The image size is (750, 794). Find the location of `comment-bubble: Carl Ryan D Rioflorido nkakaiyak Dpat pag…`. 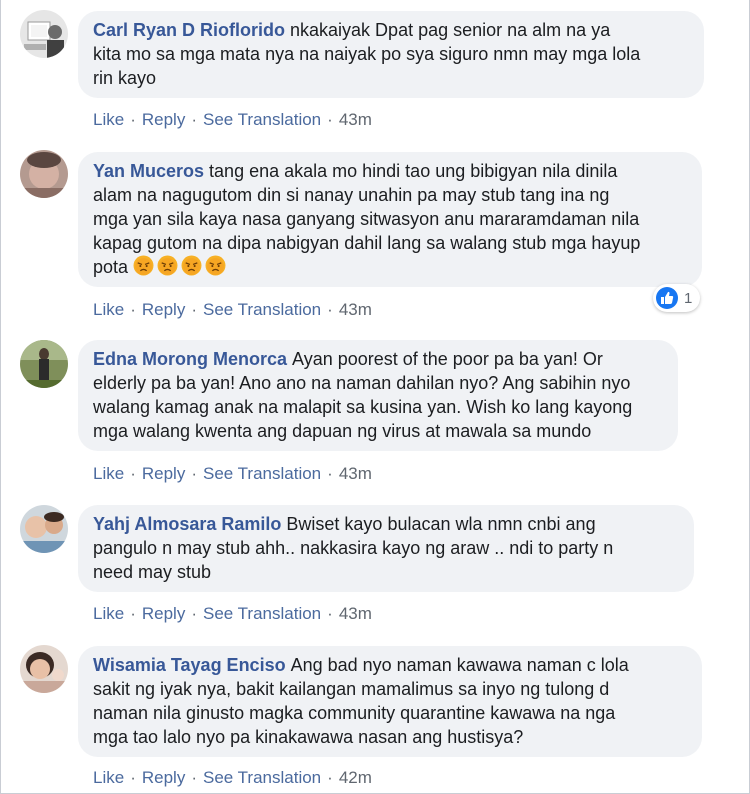

comment-bubble: Carl Ryan D Rioflorido nkakaiyak Dpat pag… is located at coordinates (391, 54).